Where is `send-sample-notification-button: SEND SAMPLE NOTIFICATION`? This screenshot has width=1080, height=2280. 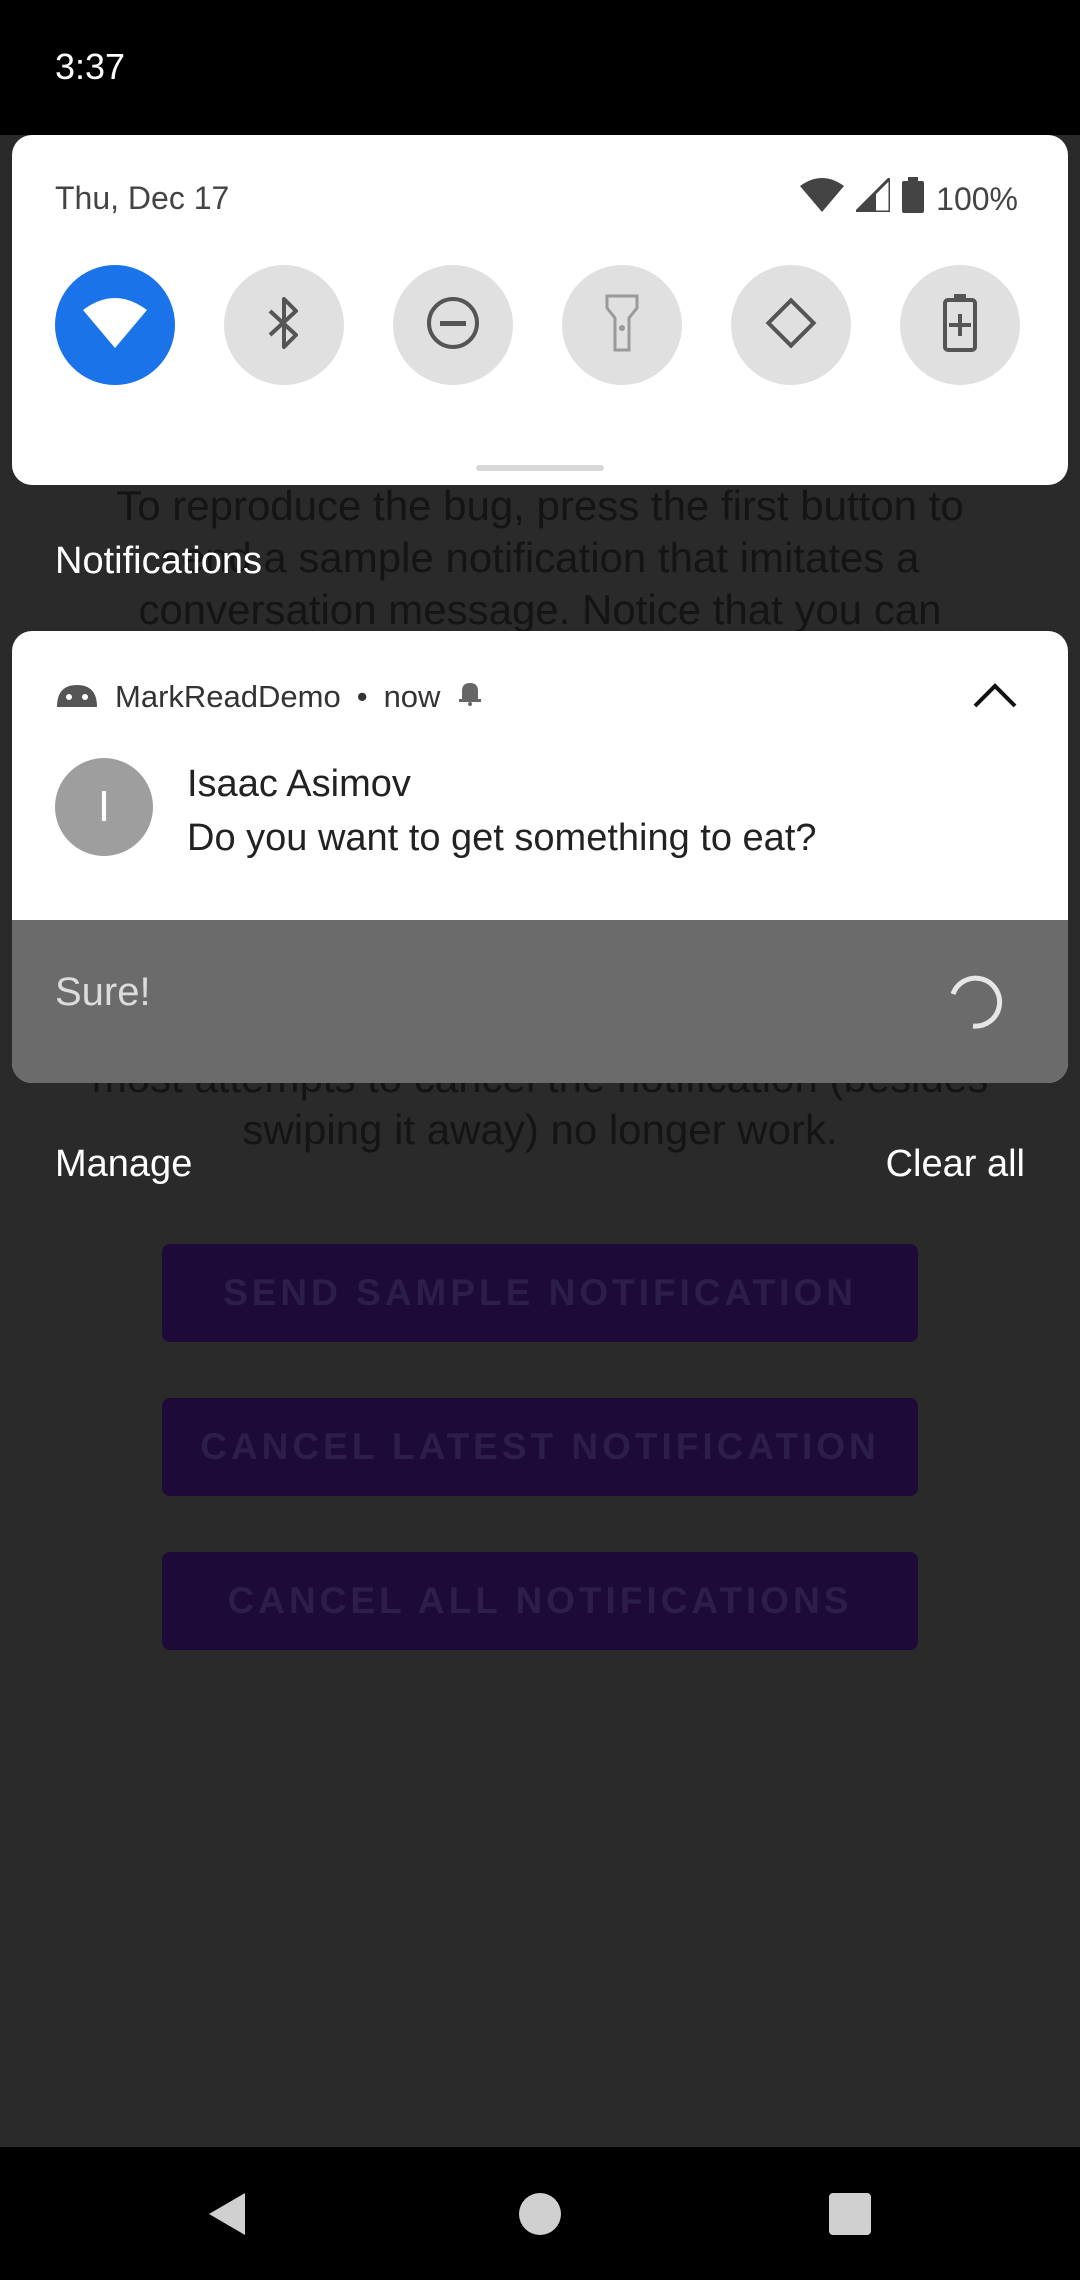
send-sample-notification-button: SEND SAMPLE NOTIFICATION is located at coordinates (540, 1293).